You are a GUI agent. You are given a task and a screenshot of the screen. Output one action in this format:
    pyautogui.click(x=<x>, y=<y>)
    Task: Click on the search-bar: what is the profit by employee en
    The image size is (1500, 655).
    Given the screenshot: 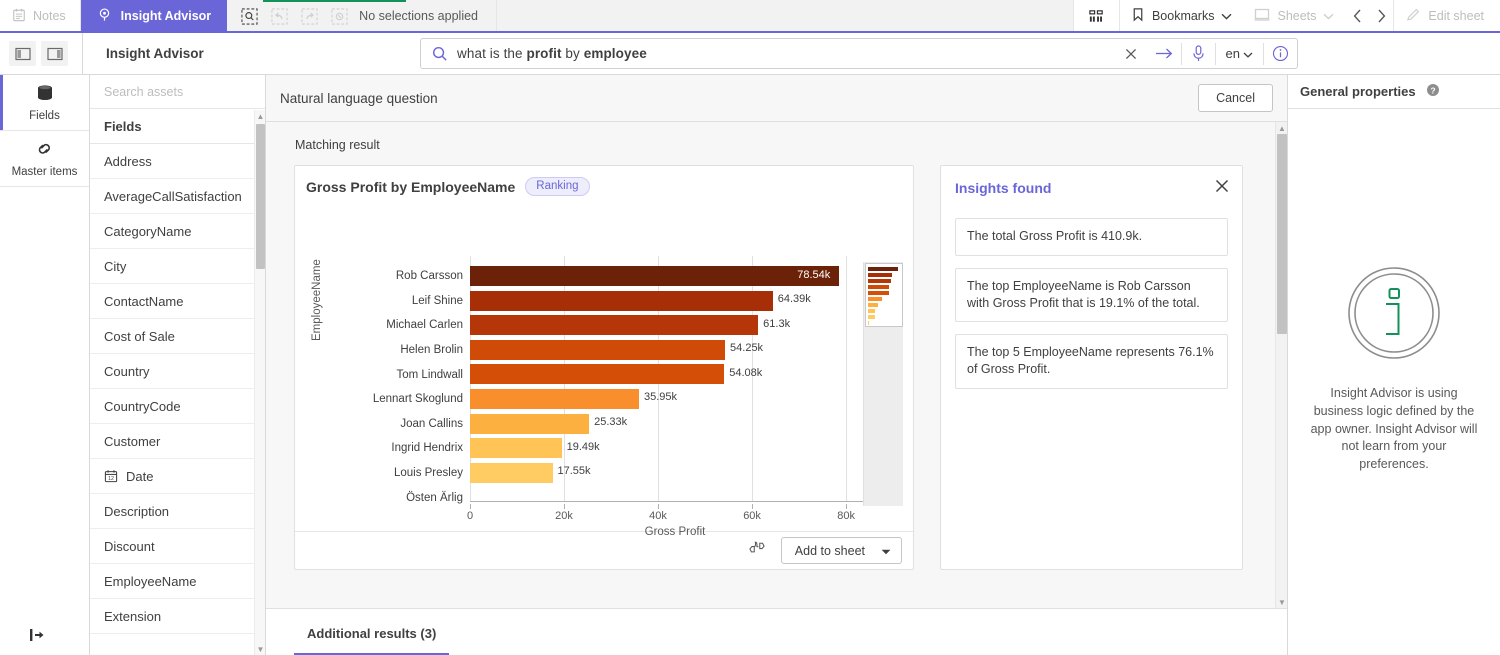 What is the action you would take?
    pyautogui.click(x=859, y=53)
    